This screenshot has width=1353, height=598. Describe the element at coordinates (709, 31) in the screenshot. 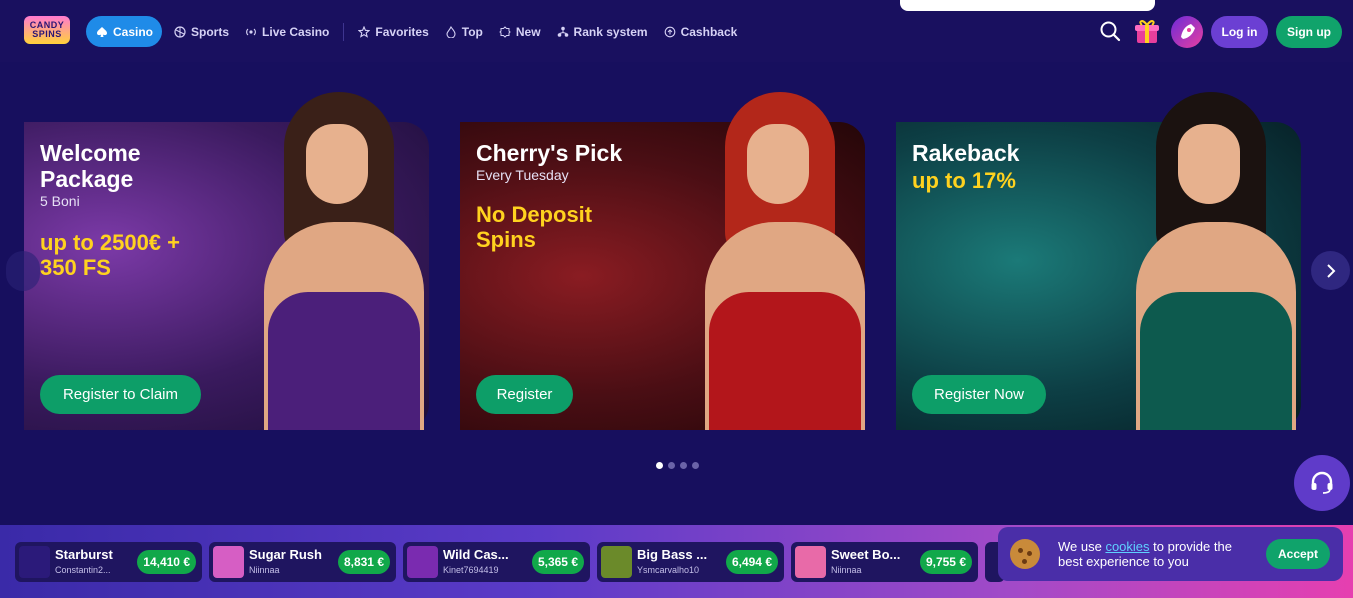

I see `nav-cashback-label: Cashback` at that location.